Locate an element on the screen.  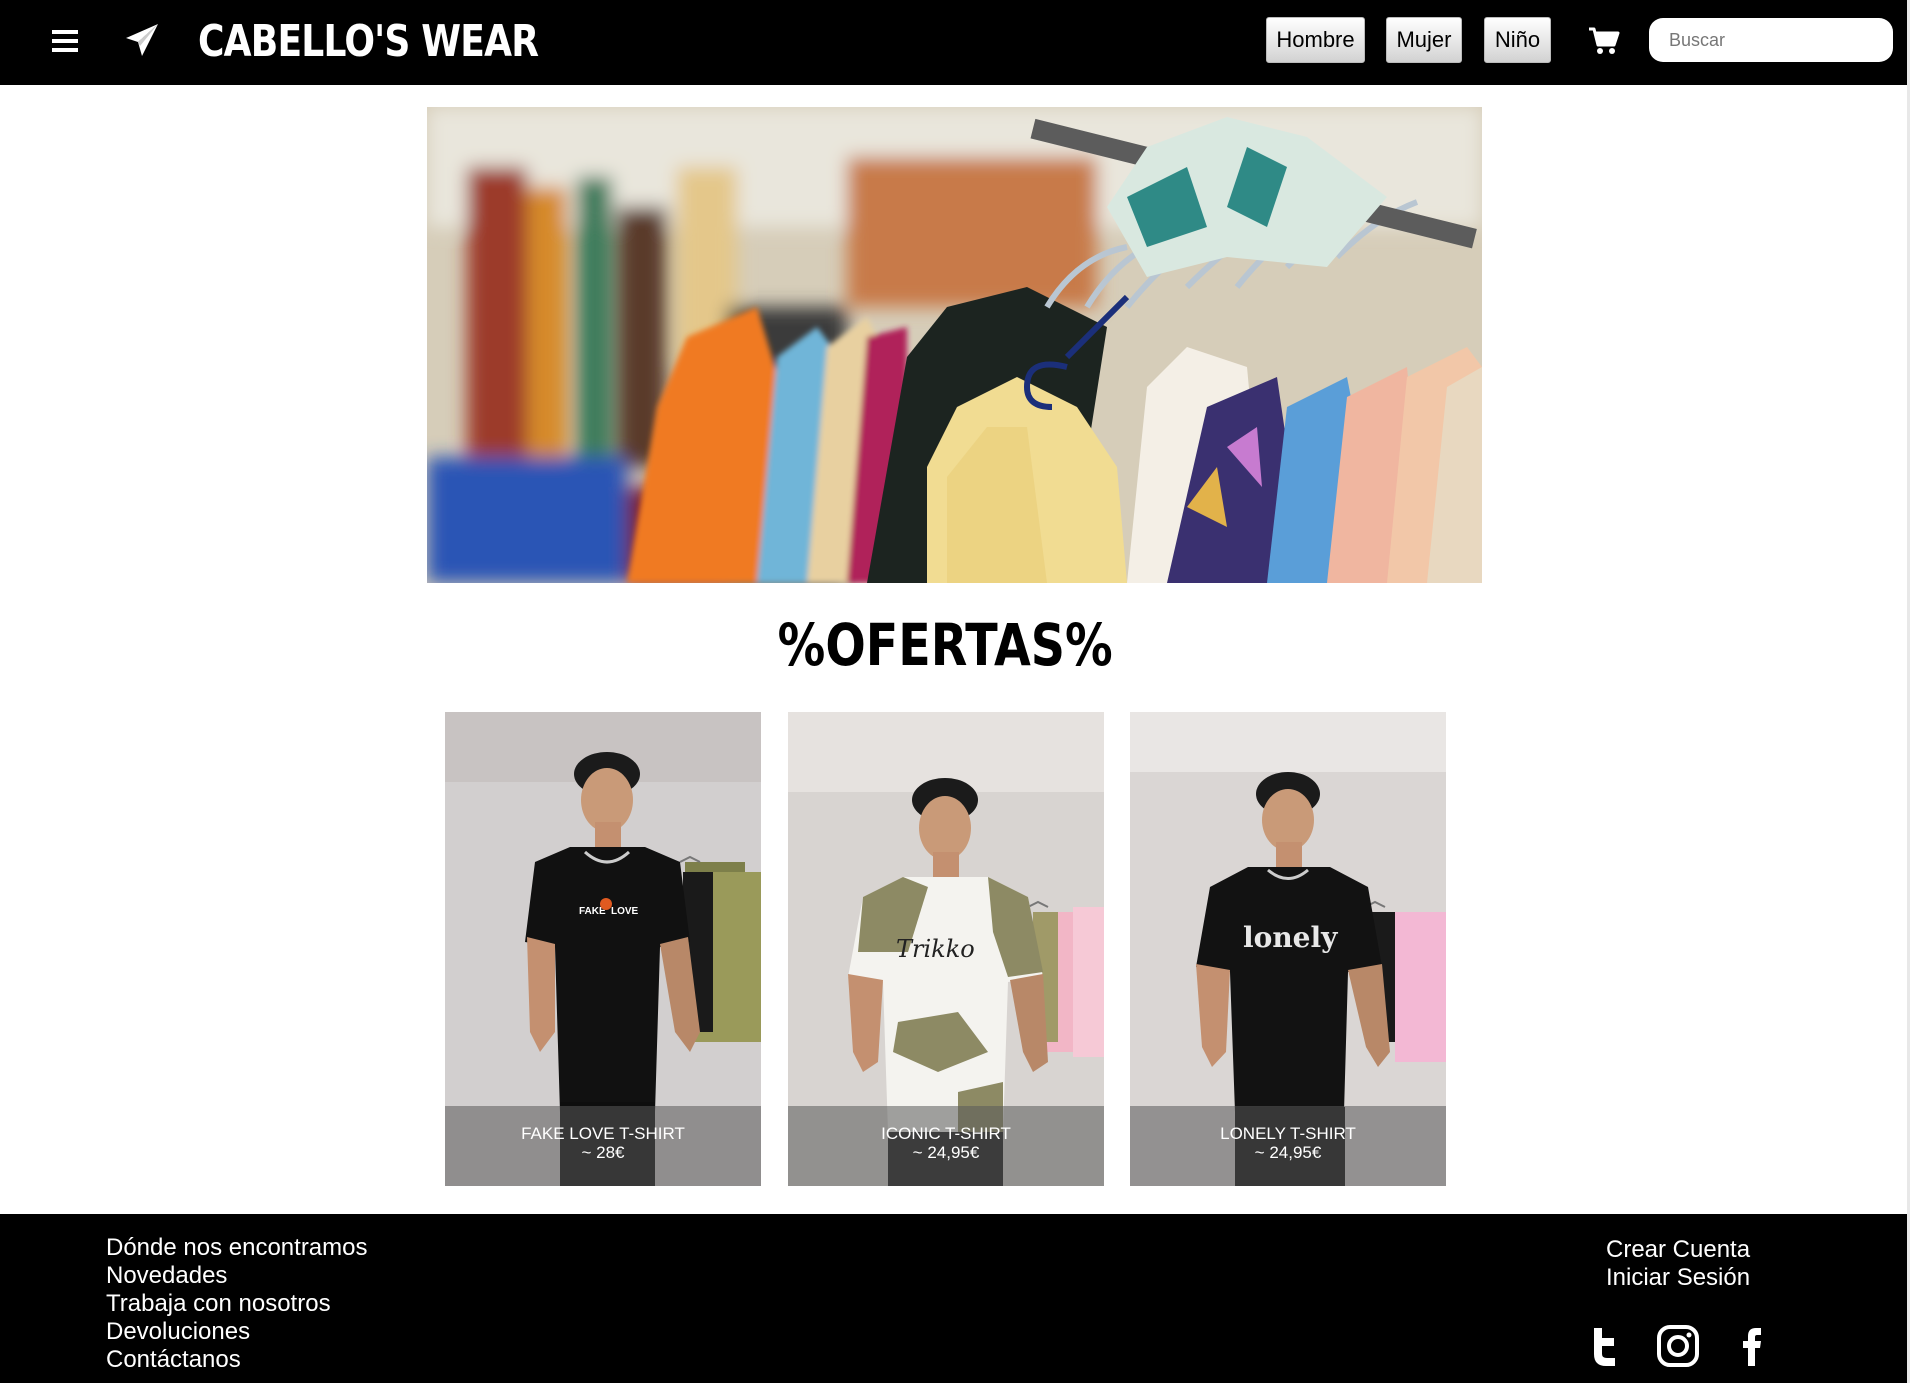
offers-heading: %OFERTAS% is located at coordinates (945, 645).